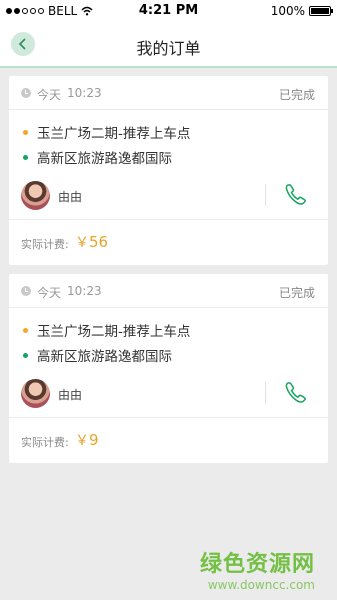 The width and height of the screenshot is (337, 600). Describe the element at coordinates (168, 48) in the screenshot. I see `page-title: 我的订单` at that location.